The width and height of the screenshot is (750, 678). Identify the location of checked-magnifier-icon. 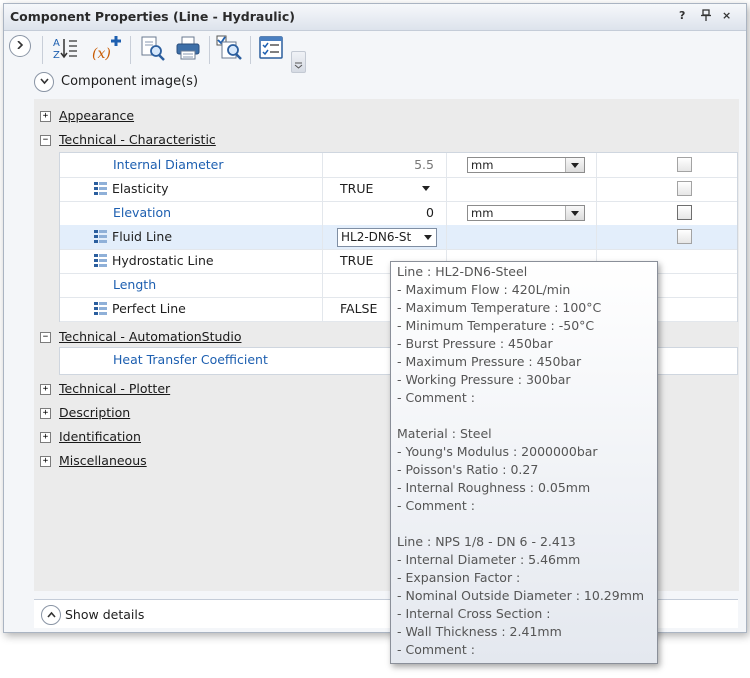
(229, 47).